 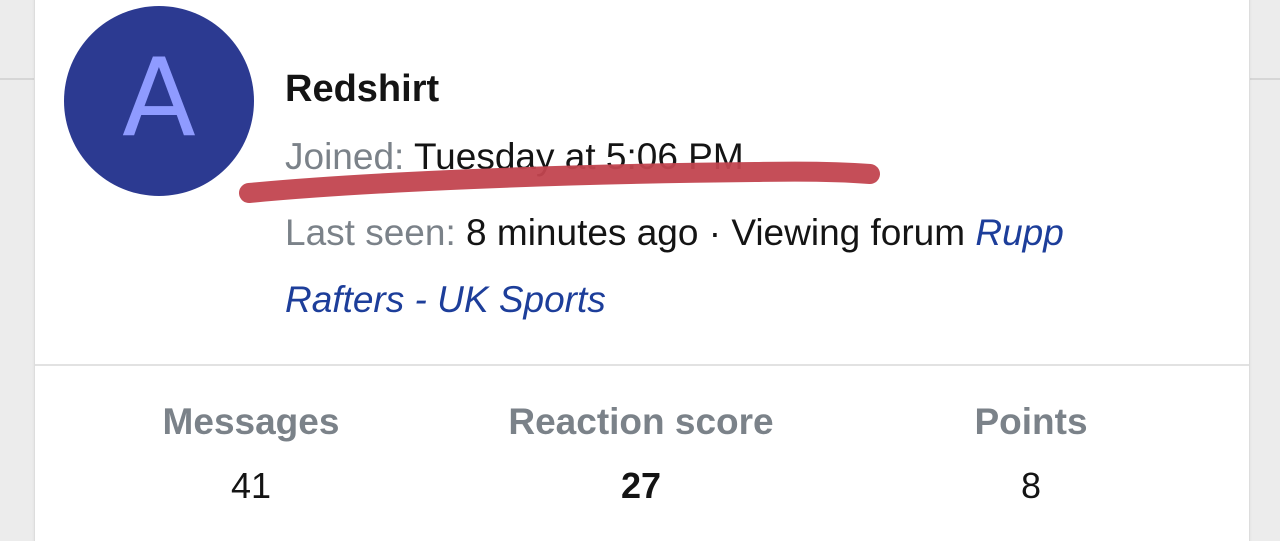 What do you see at coordinates (17, 79) in the screenshot?
I see `background-divider-left` at bounding box center [17, 79].